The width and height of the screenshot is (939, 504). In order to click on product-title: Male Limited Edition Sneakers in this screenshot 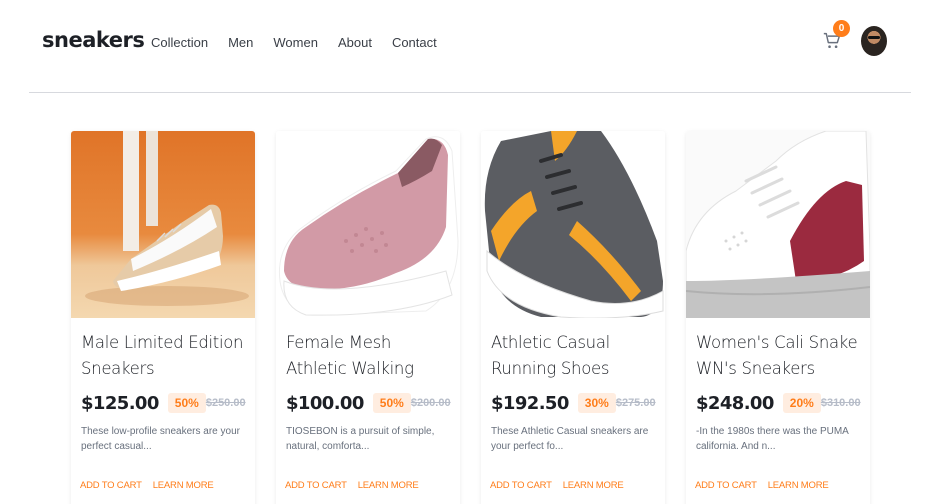, I will do `click(163, 356)`.